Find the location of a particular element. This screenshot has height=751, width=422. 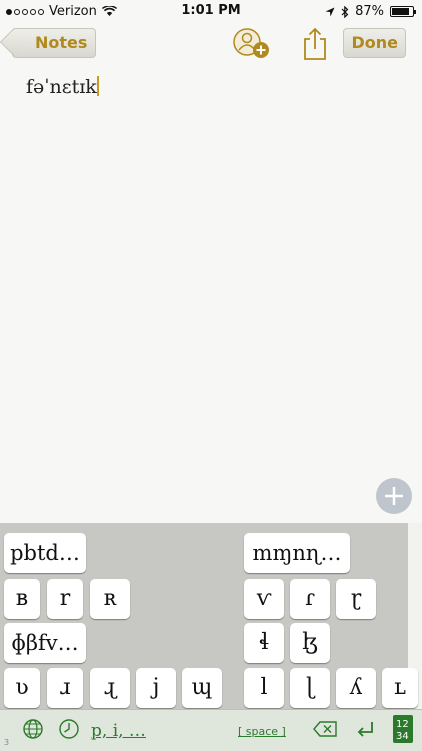

numbers-icon: 12 34 is located at coordinates (403, 729).